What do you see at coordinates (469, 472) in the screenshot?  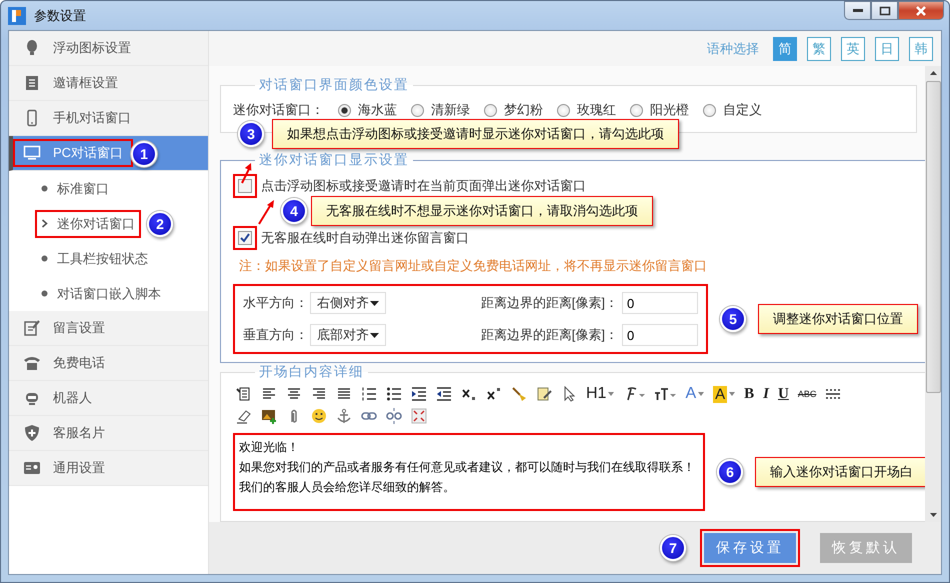 I see `text-editor: 欢迎光临！ 如果您对我们的产品或者服务有任何意见或者建议，都可以随时与我们在线取得联系！ 我们的客服人员会给您详尽细致的解答。` at bounding box center [469, 472].